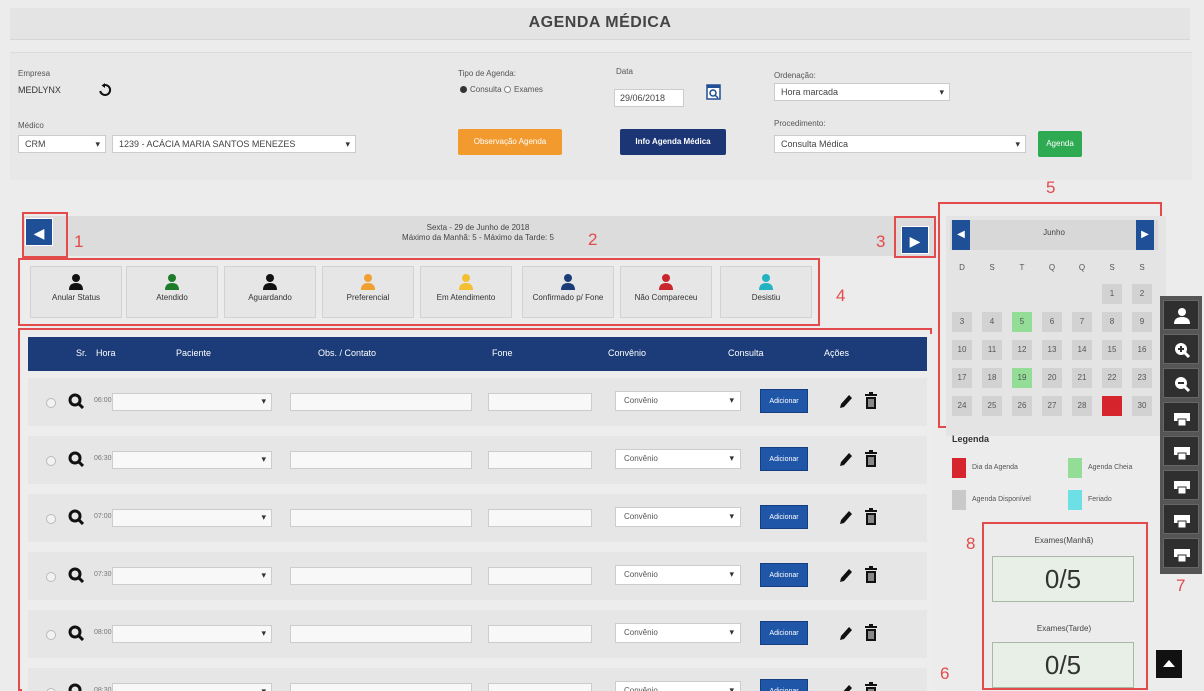 The height and width of the screenshot is (691, 1204). Describe the element at coordinates (1181, 315) in the screenshot. I see `add-patient-button` at that location.